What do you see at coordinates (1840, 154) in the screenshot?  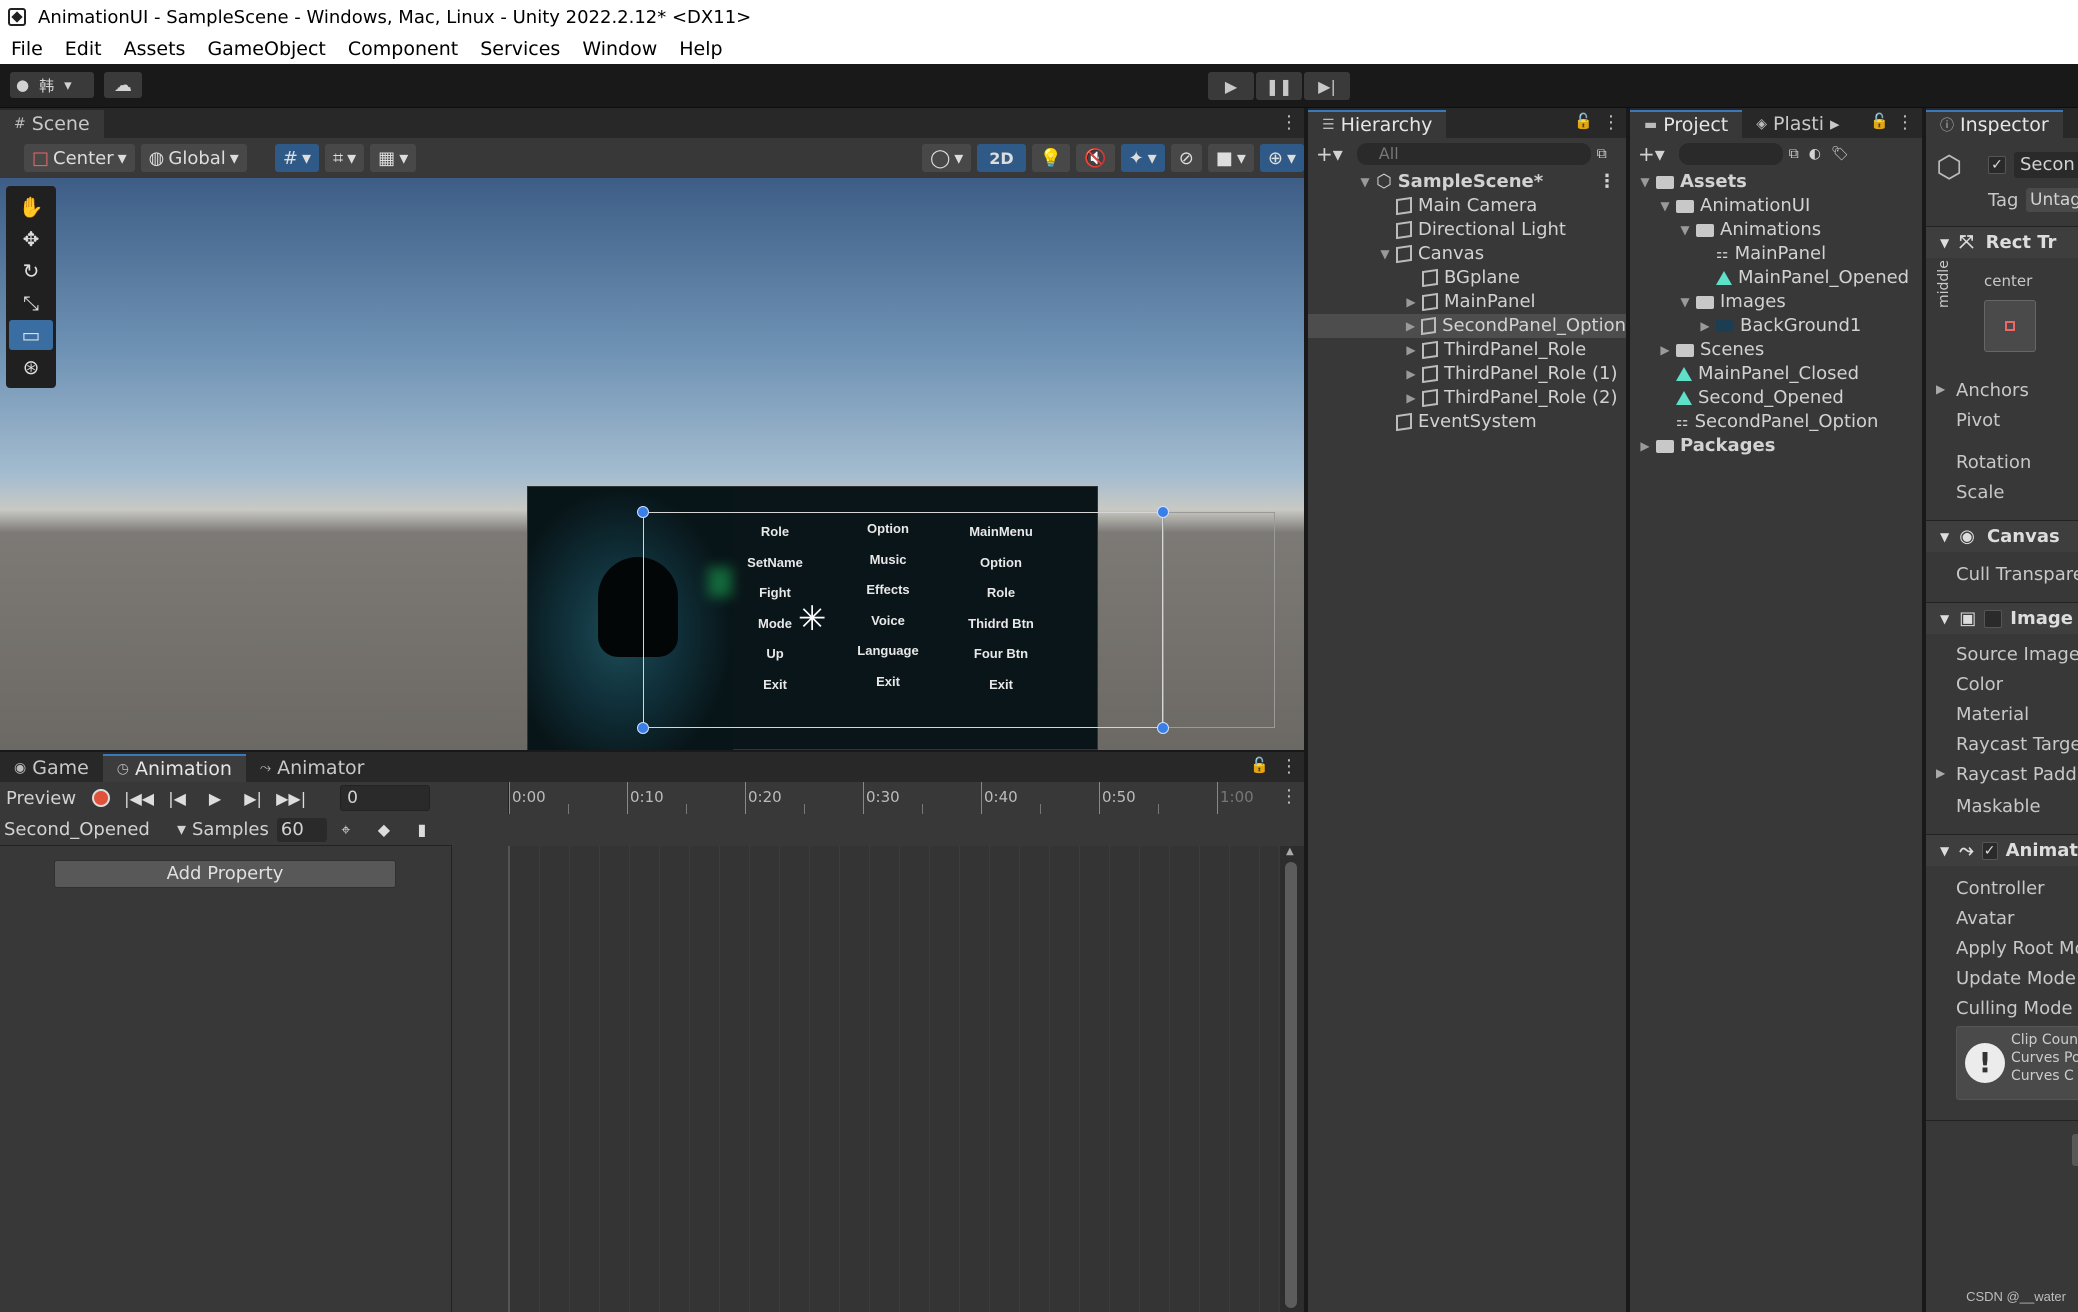 I see `label-filter-icon: 🏷` at bounding box center [1840, 154].